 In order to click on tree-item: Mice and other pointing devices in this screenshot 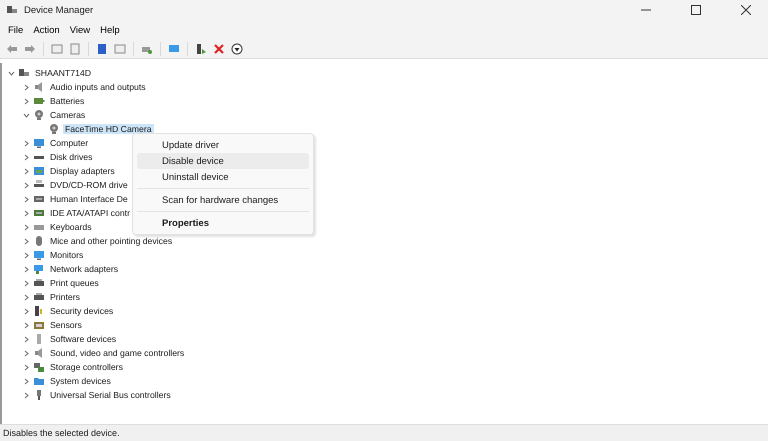, I will do `click(111, 241)`.